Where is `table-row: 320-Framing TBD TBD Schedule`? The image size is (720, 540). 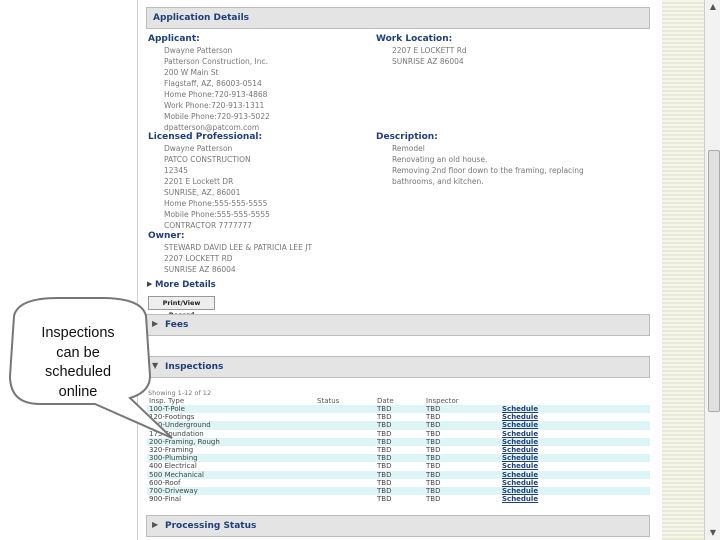
table-row: 320-Framing TBD TBD Schedule is located at coordinates (398, 450).